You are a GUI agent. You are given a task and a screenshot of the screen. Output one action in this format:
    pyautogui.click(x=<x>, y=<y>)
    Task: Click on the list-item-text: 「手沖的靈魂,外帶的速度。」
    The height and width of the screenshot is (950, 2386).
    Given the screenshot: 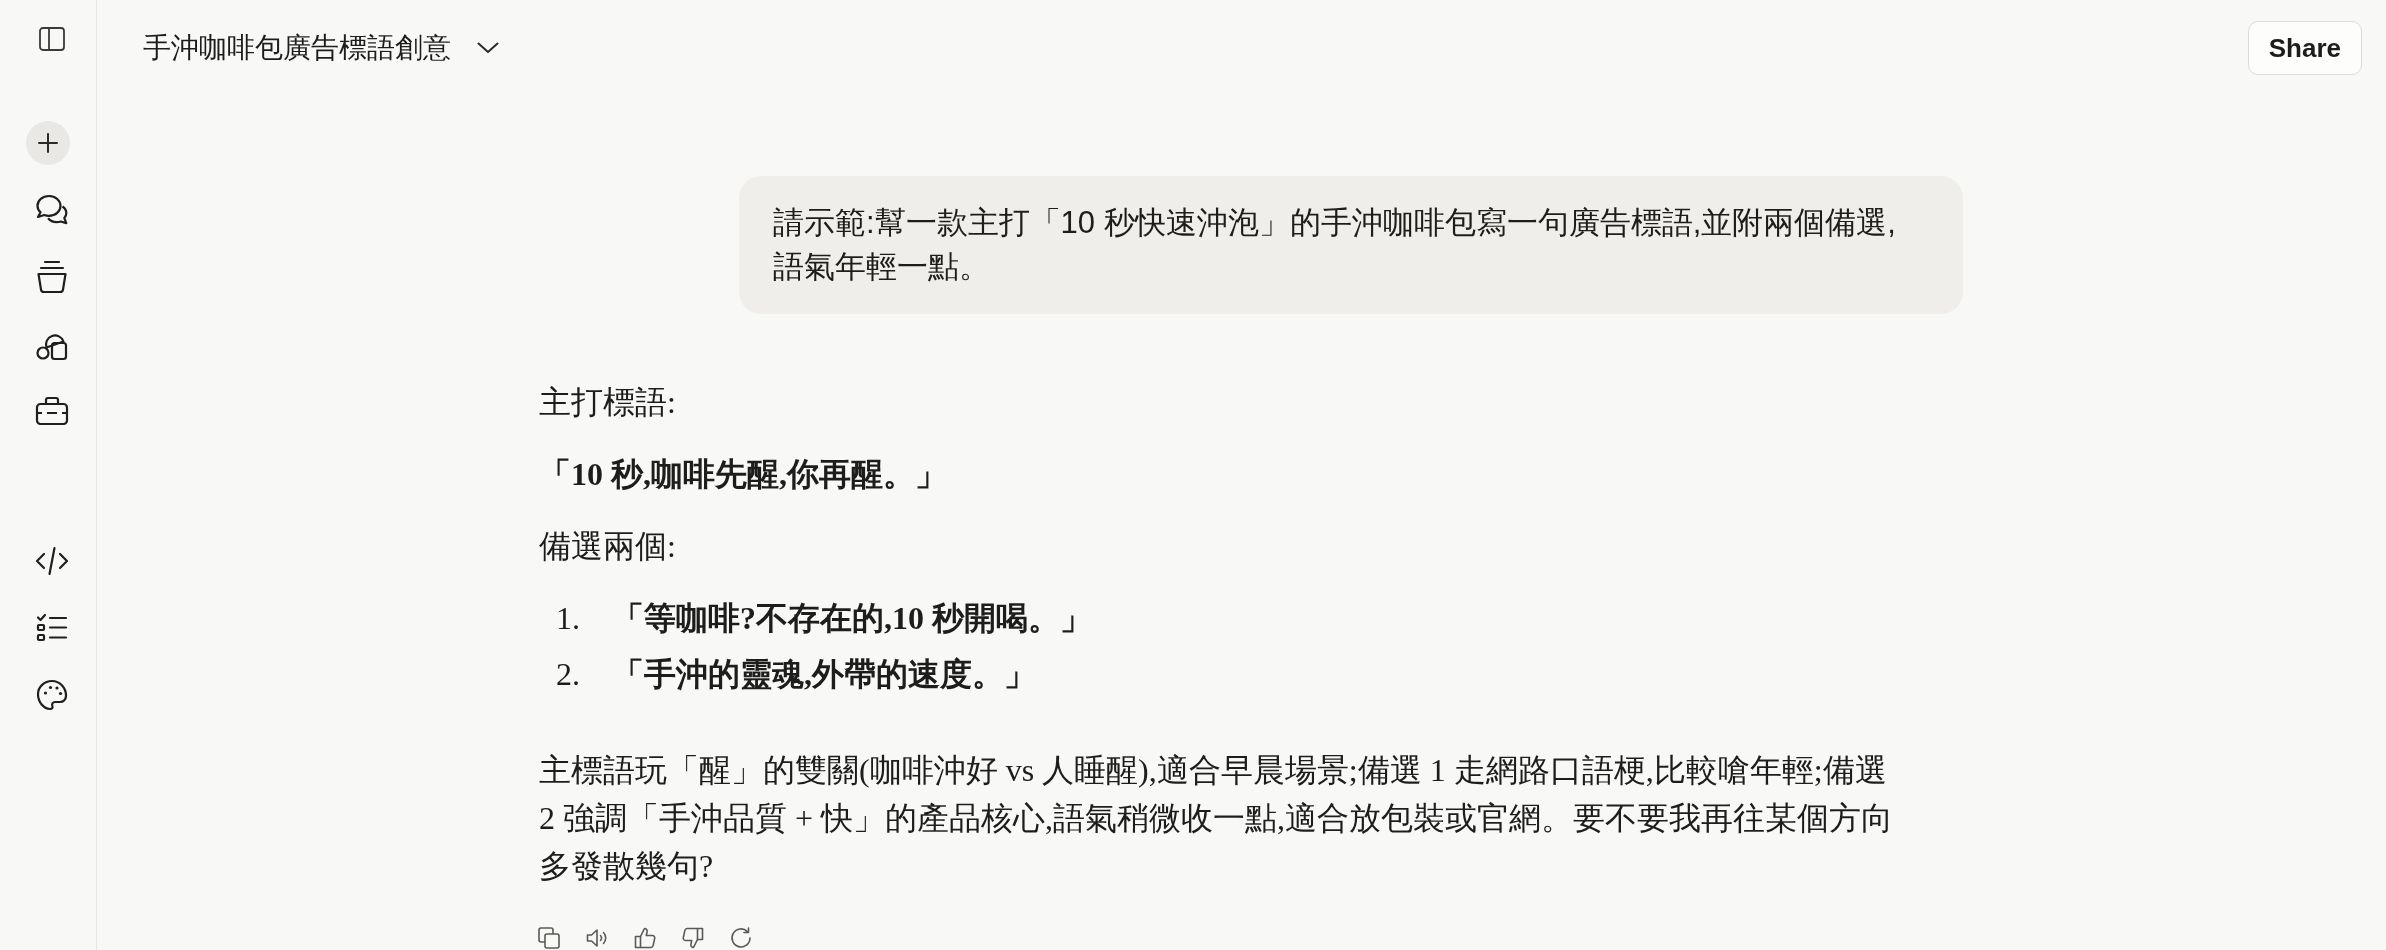 What is the action you would take?
    pyautogui.click(x=824, y=674)
    